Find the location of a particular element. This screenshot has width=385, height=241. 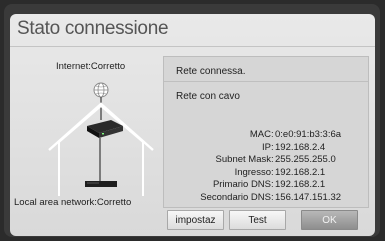

network-diagram-graphic is located at coordinates (101, 139).